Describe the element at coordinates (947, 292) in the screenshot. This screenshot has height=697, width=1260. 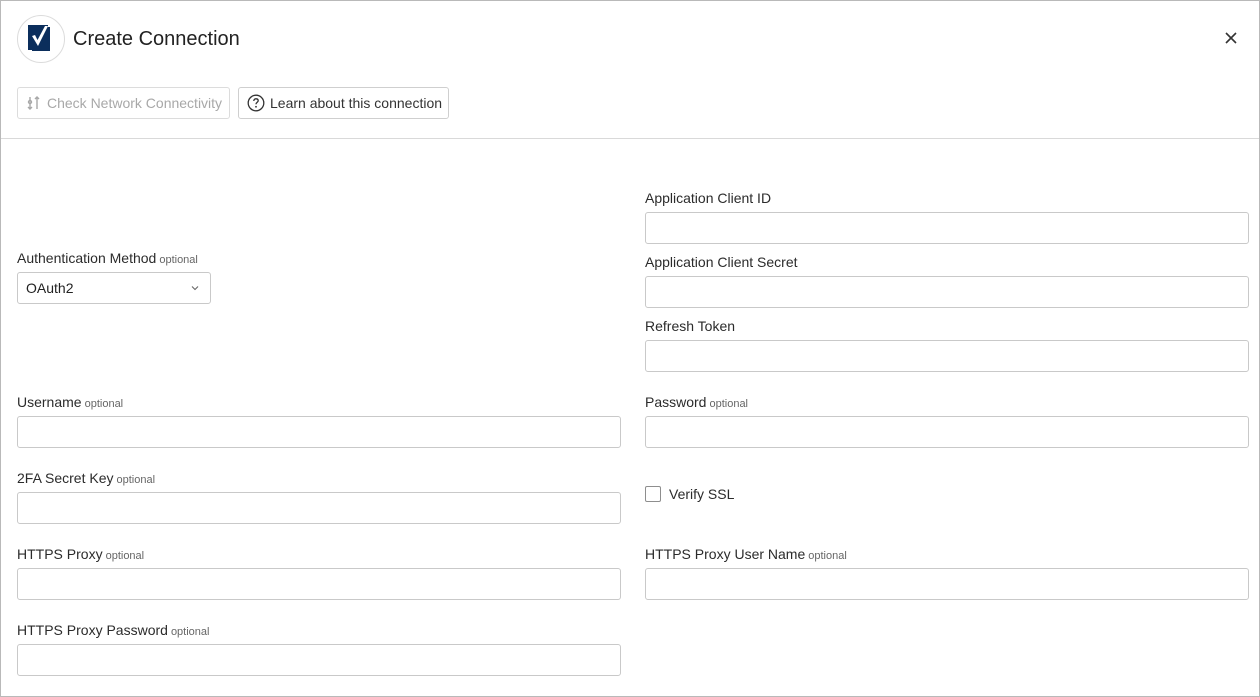
I see `client-secret-input` at that location.